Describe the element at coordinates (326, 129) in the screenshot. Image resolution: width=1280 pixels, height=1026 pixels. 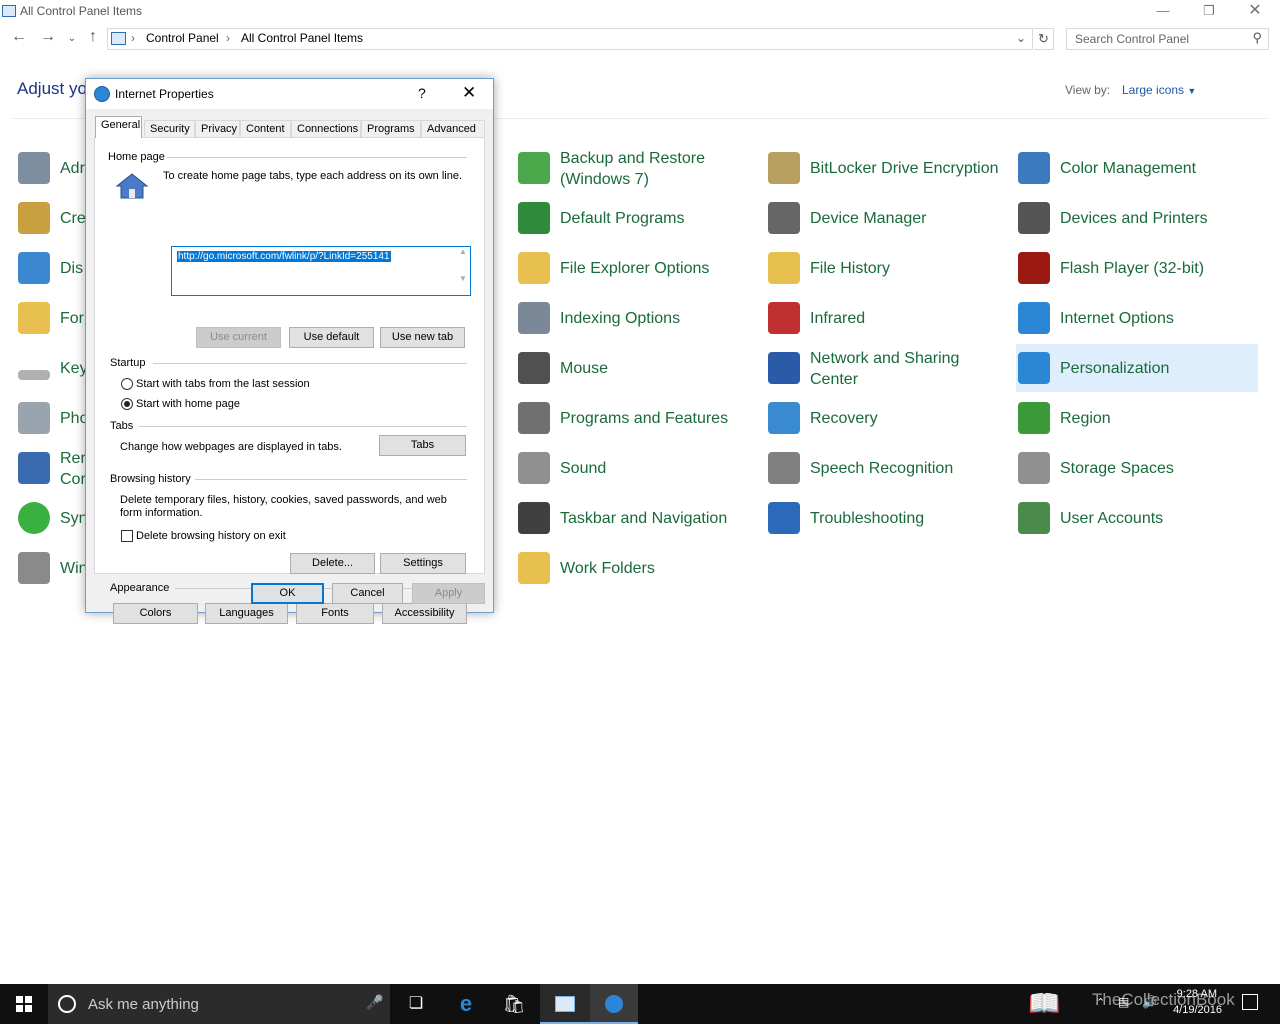
I see `tab-connections: Connections` at that location.